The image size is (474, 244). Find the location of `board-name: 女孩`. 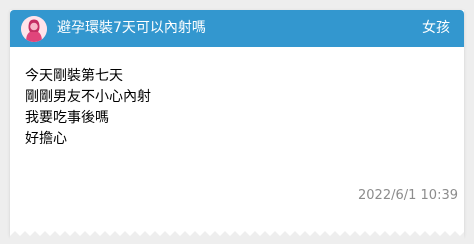

board-name: 女孩 is located at coordinates (436, 28).